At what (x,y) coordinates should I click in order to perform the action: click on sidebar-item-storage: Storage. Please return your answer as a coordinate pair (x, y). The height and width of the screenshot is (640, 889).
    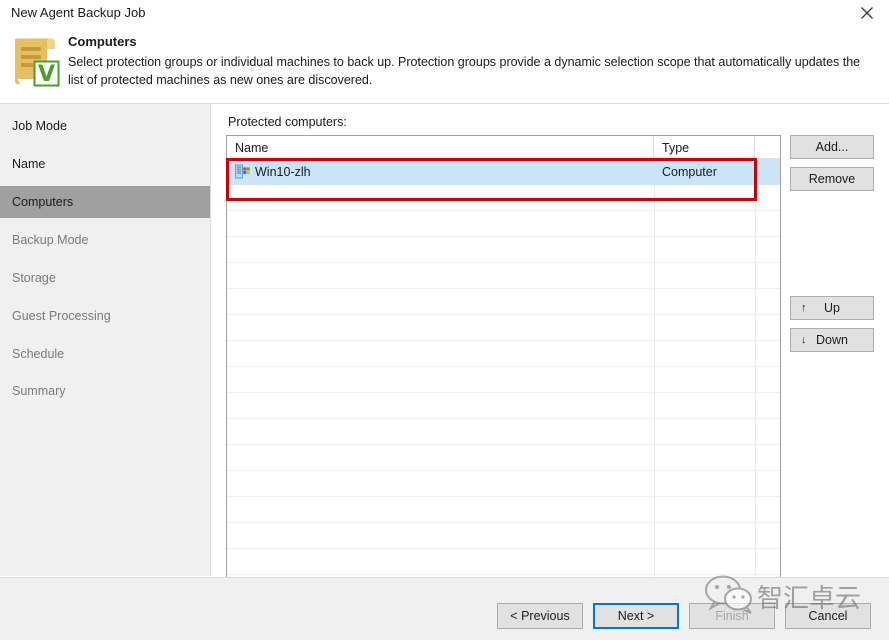
    Looking at the image, I should click on (105, 278).